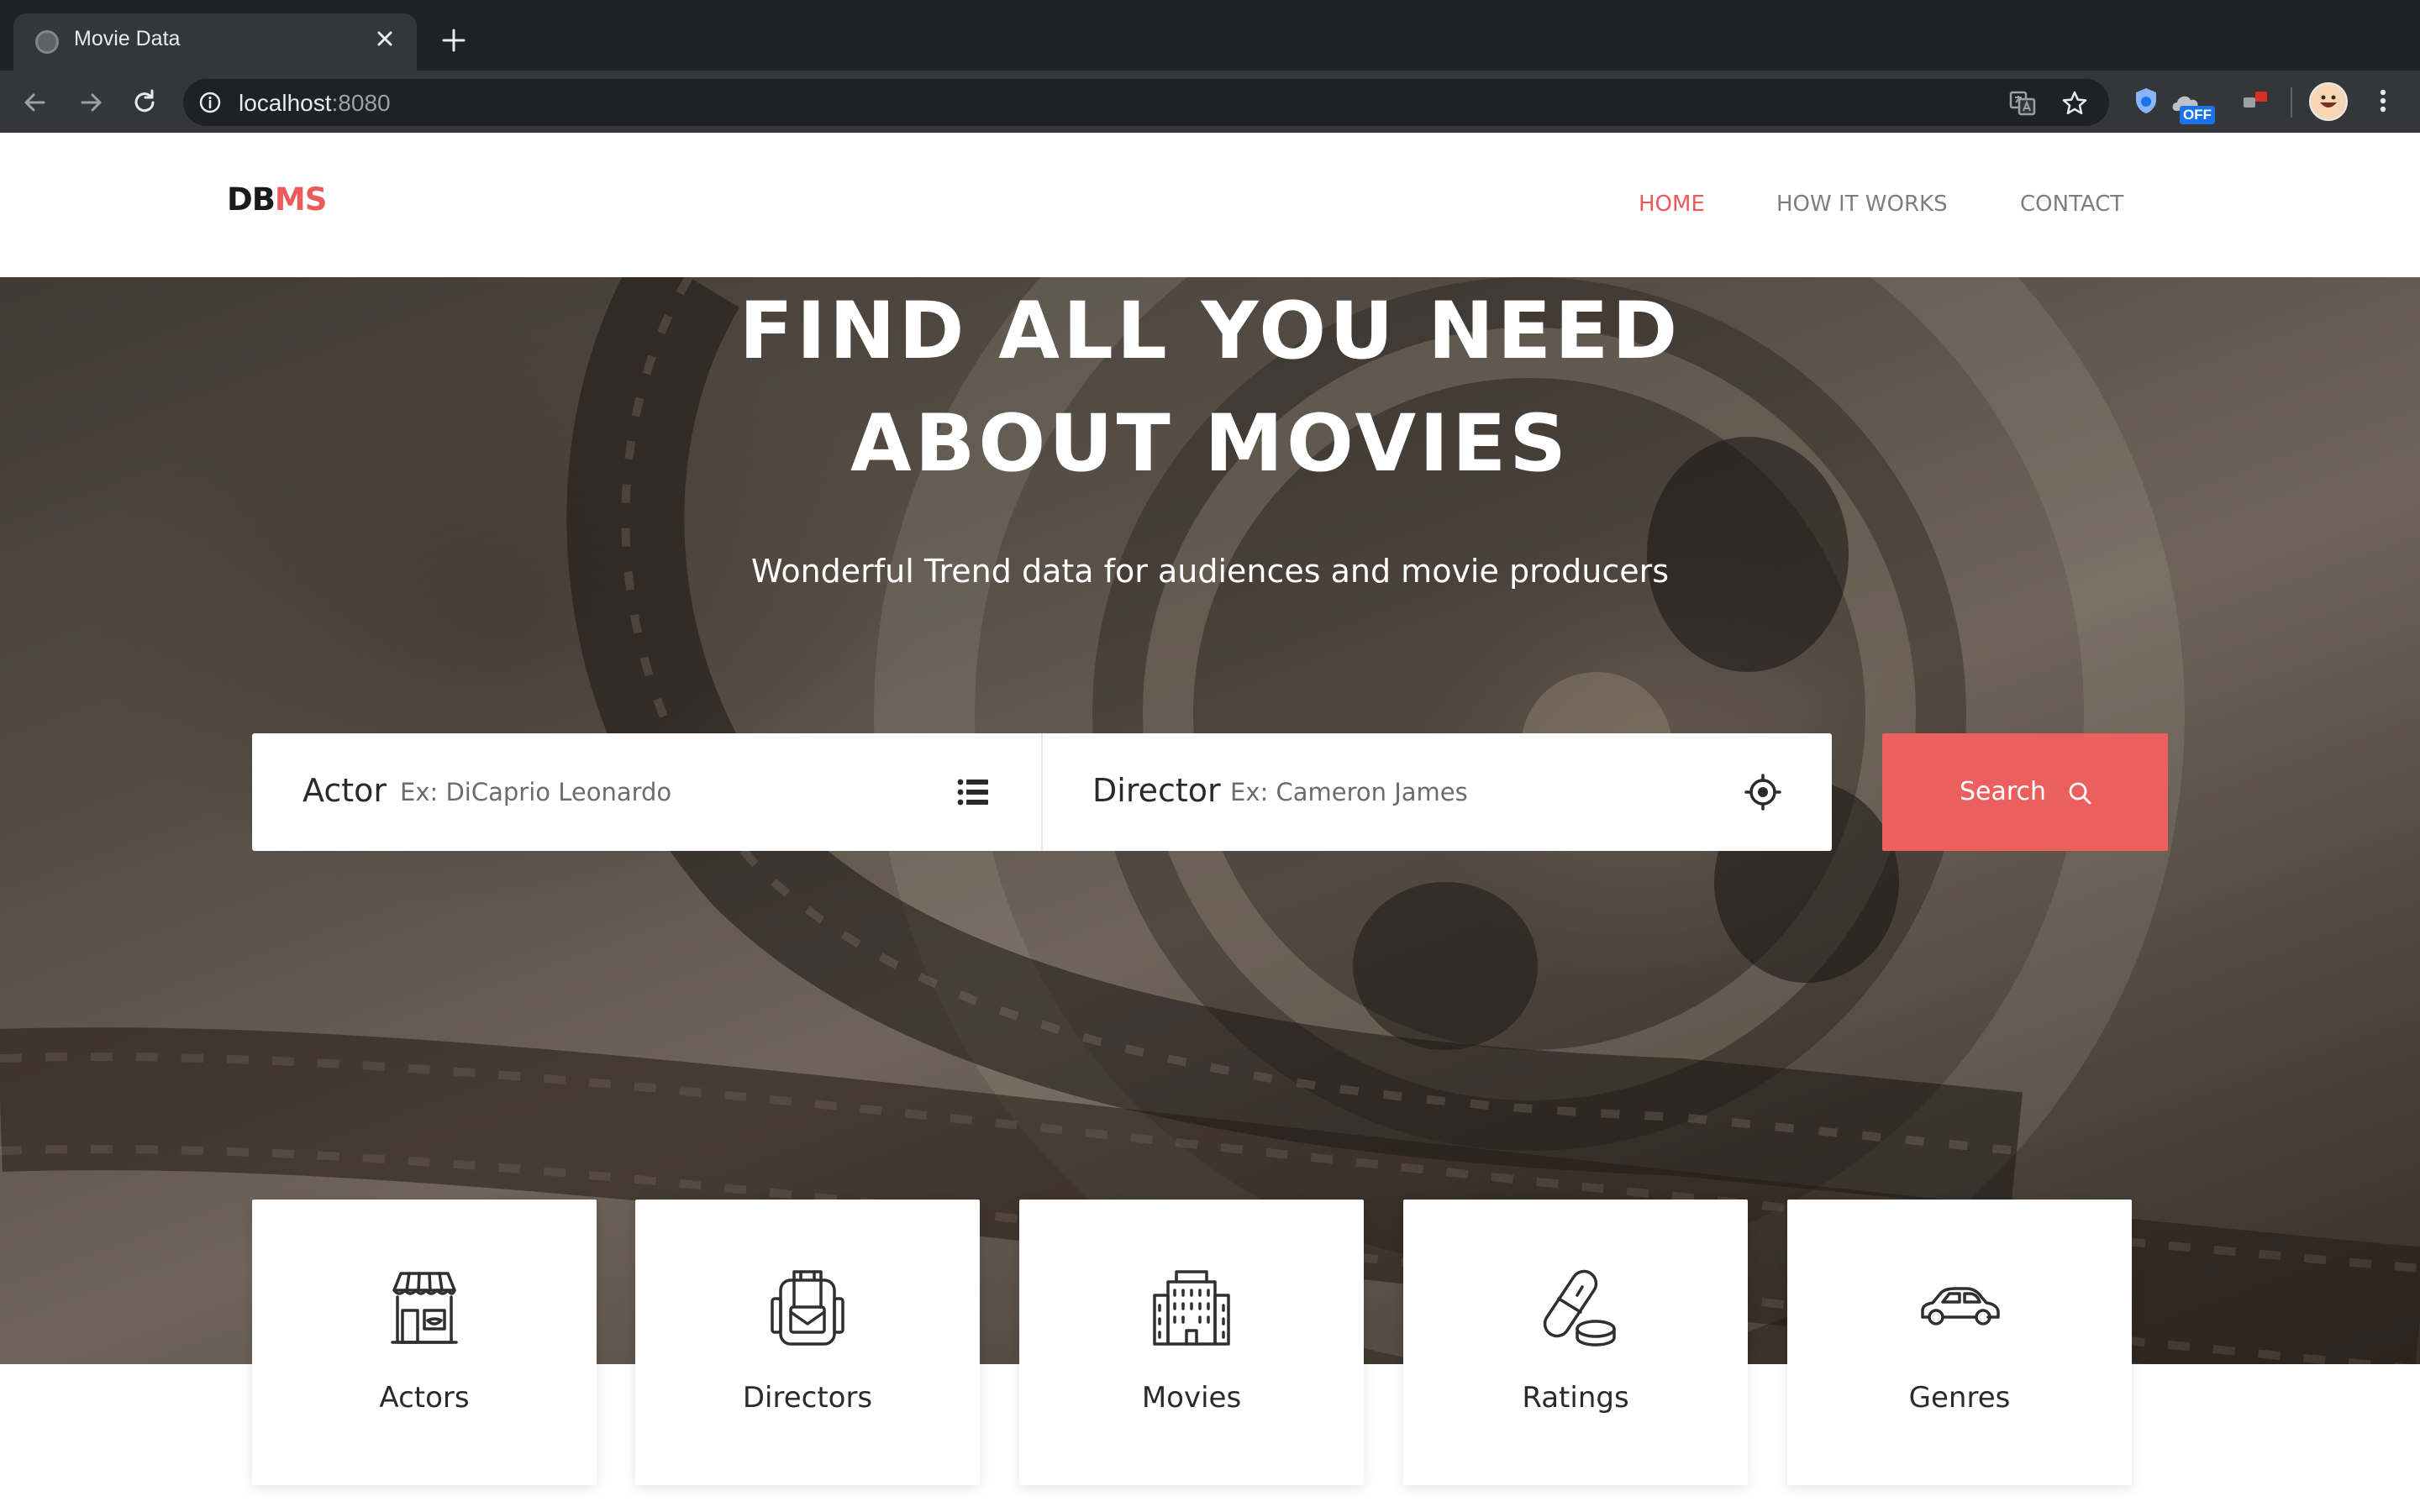 This screenshot has height=1512, width=2420. What do you see at coordinates (808, 1398) in the screenshot?
I see `category-label: Directors` at bounding box center [808, 1398].